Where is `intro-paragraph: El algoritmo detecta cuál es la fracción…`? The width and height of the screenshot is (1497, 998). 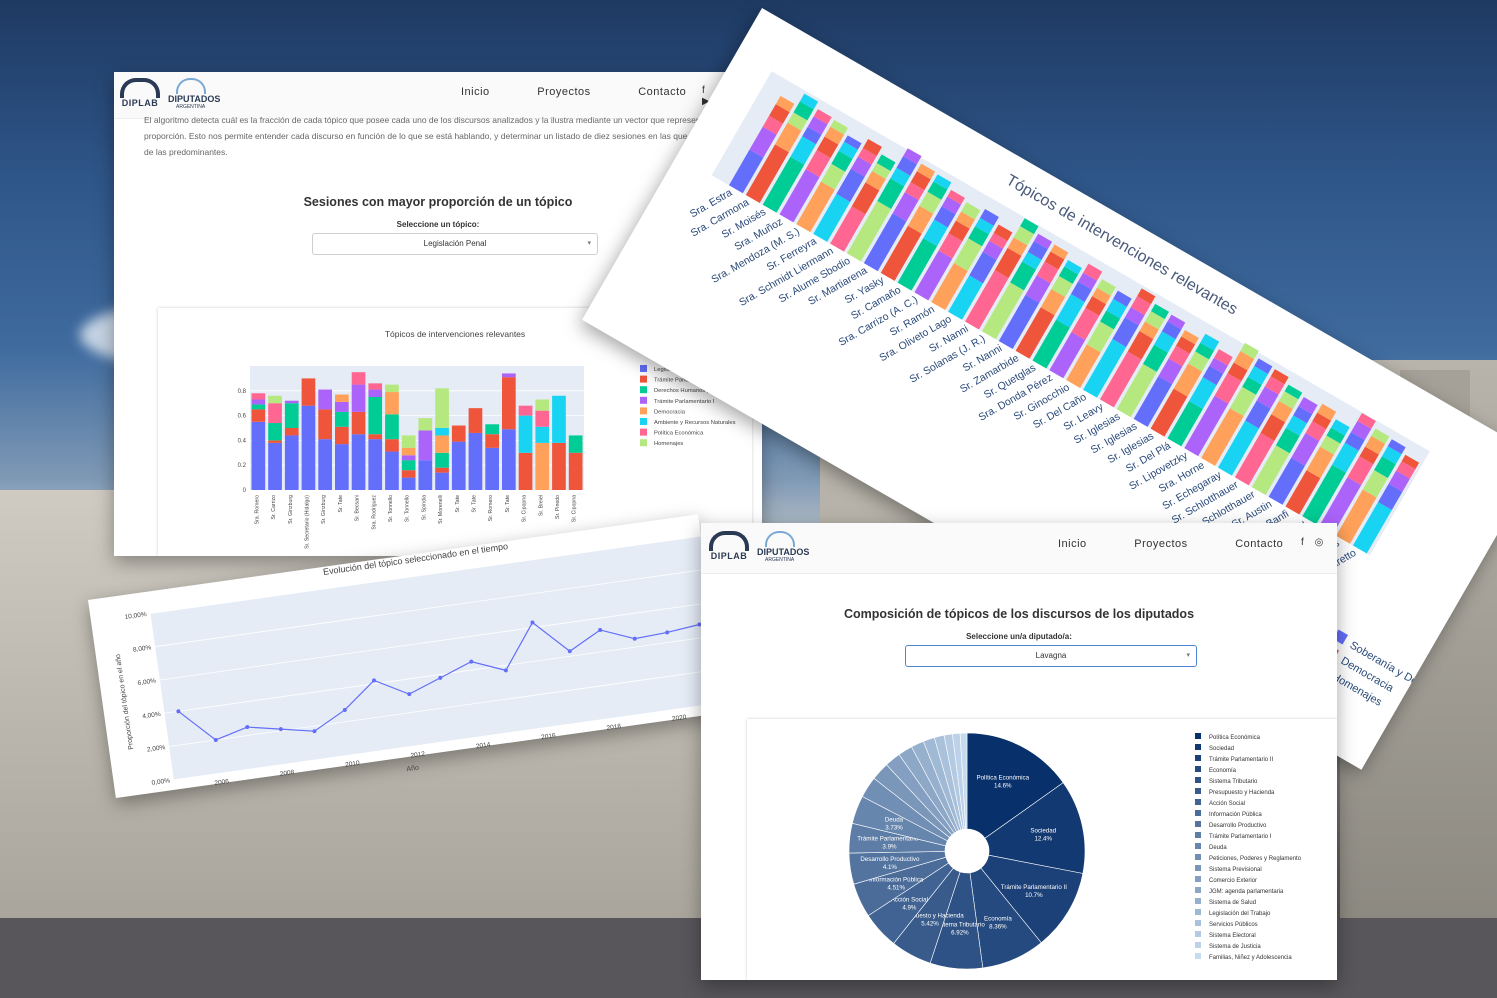 intro-paragraph: El algoritmo detecta cuál es la fracción… is located at coordinates (448, 136).